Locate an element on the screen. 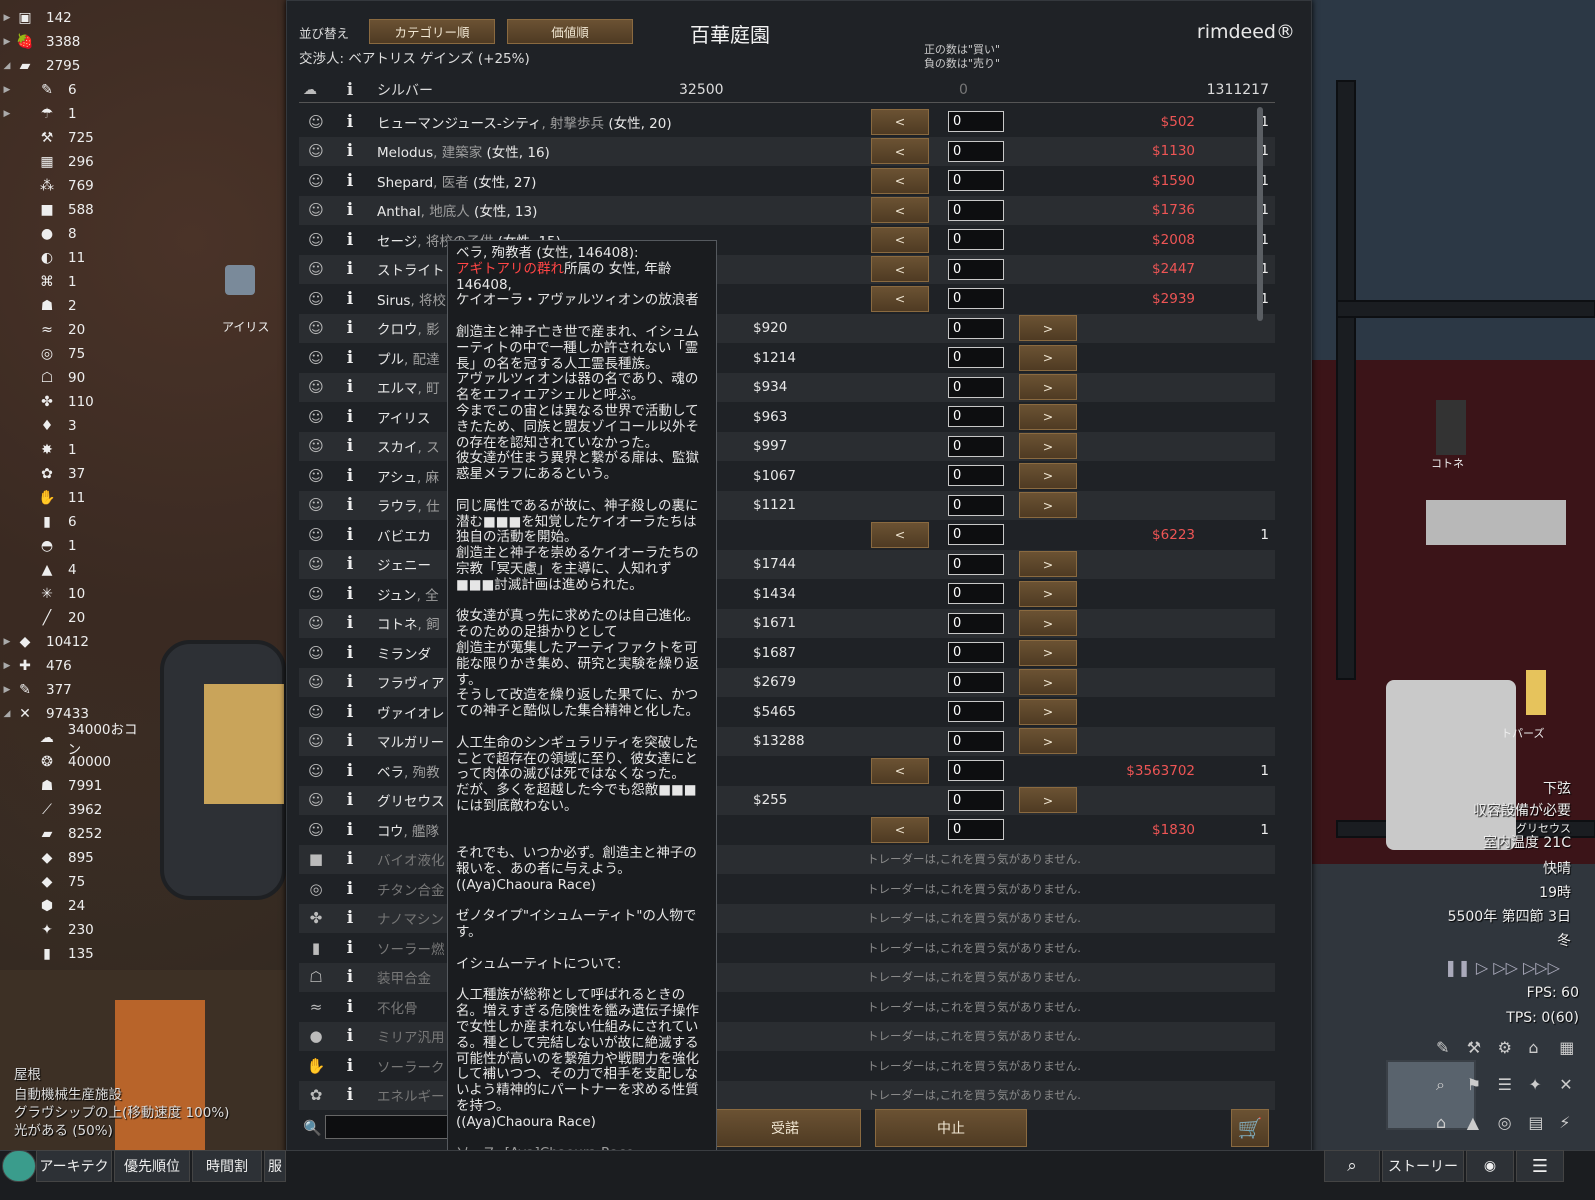 Image resolution: width=1595 pixels, height=1200 pixels. tool-icon: ⚒ is located at coordinates (1480, 1054).